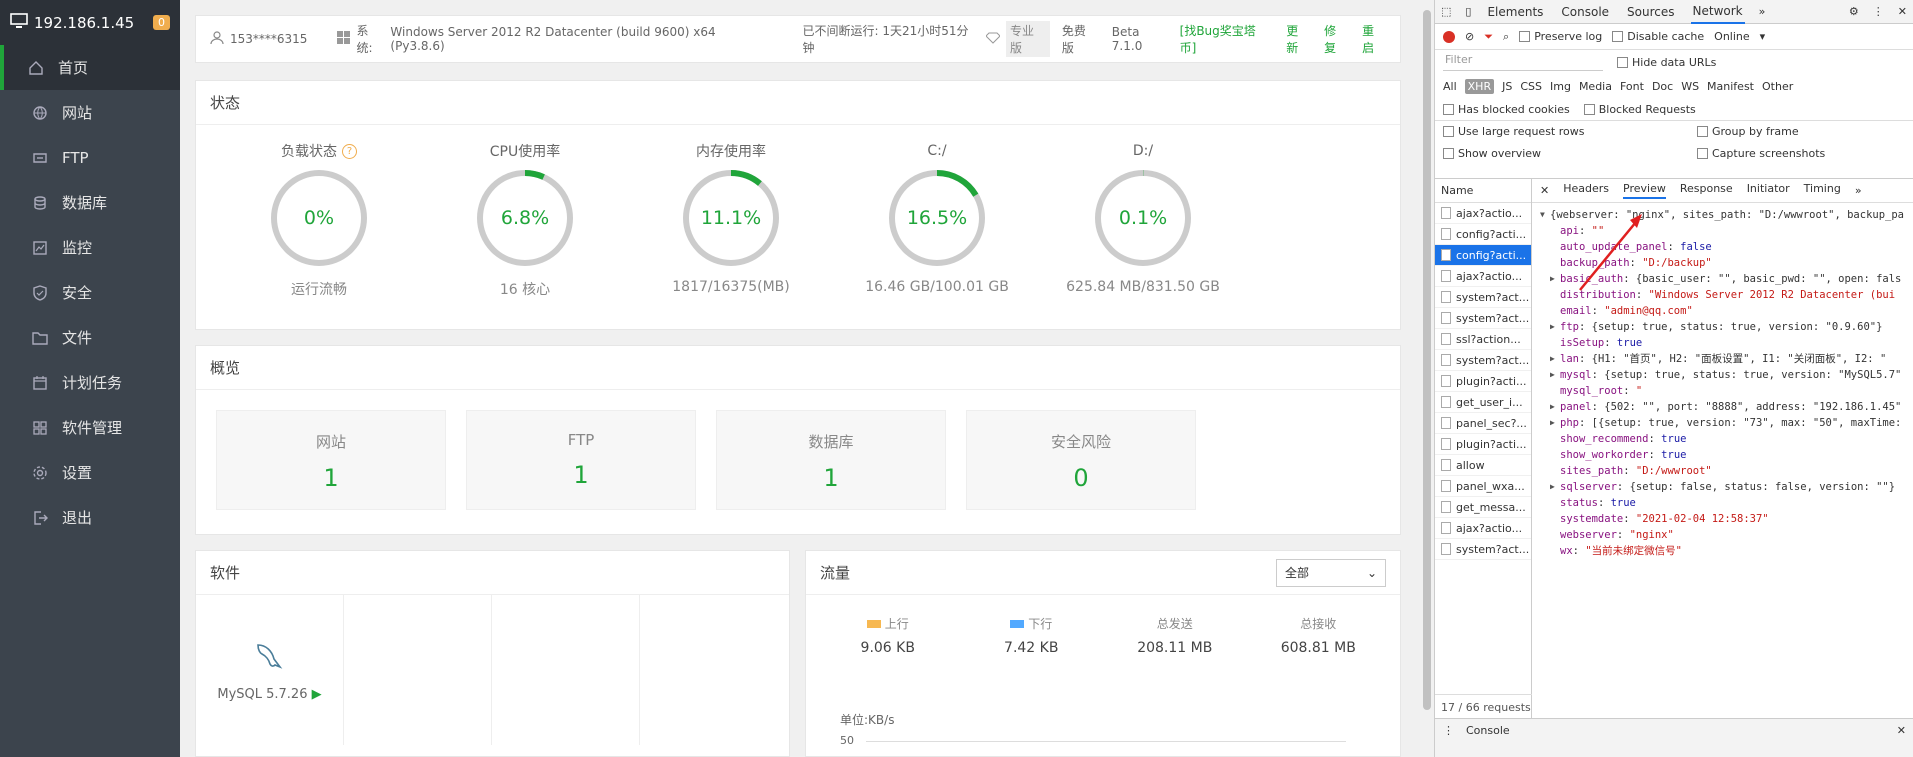 The height and width of the screenshot is (757, 1913). I want to click on json-line: show_recommend: true, so click(1726, 439).